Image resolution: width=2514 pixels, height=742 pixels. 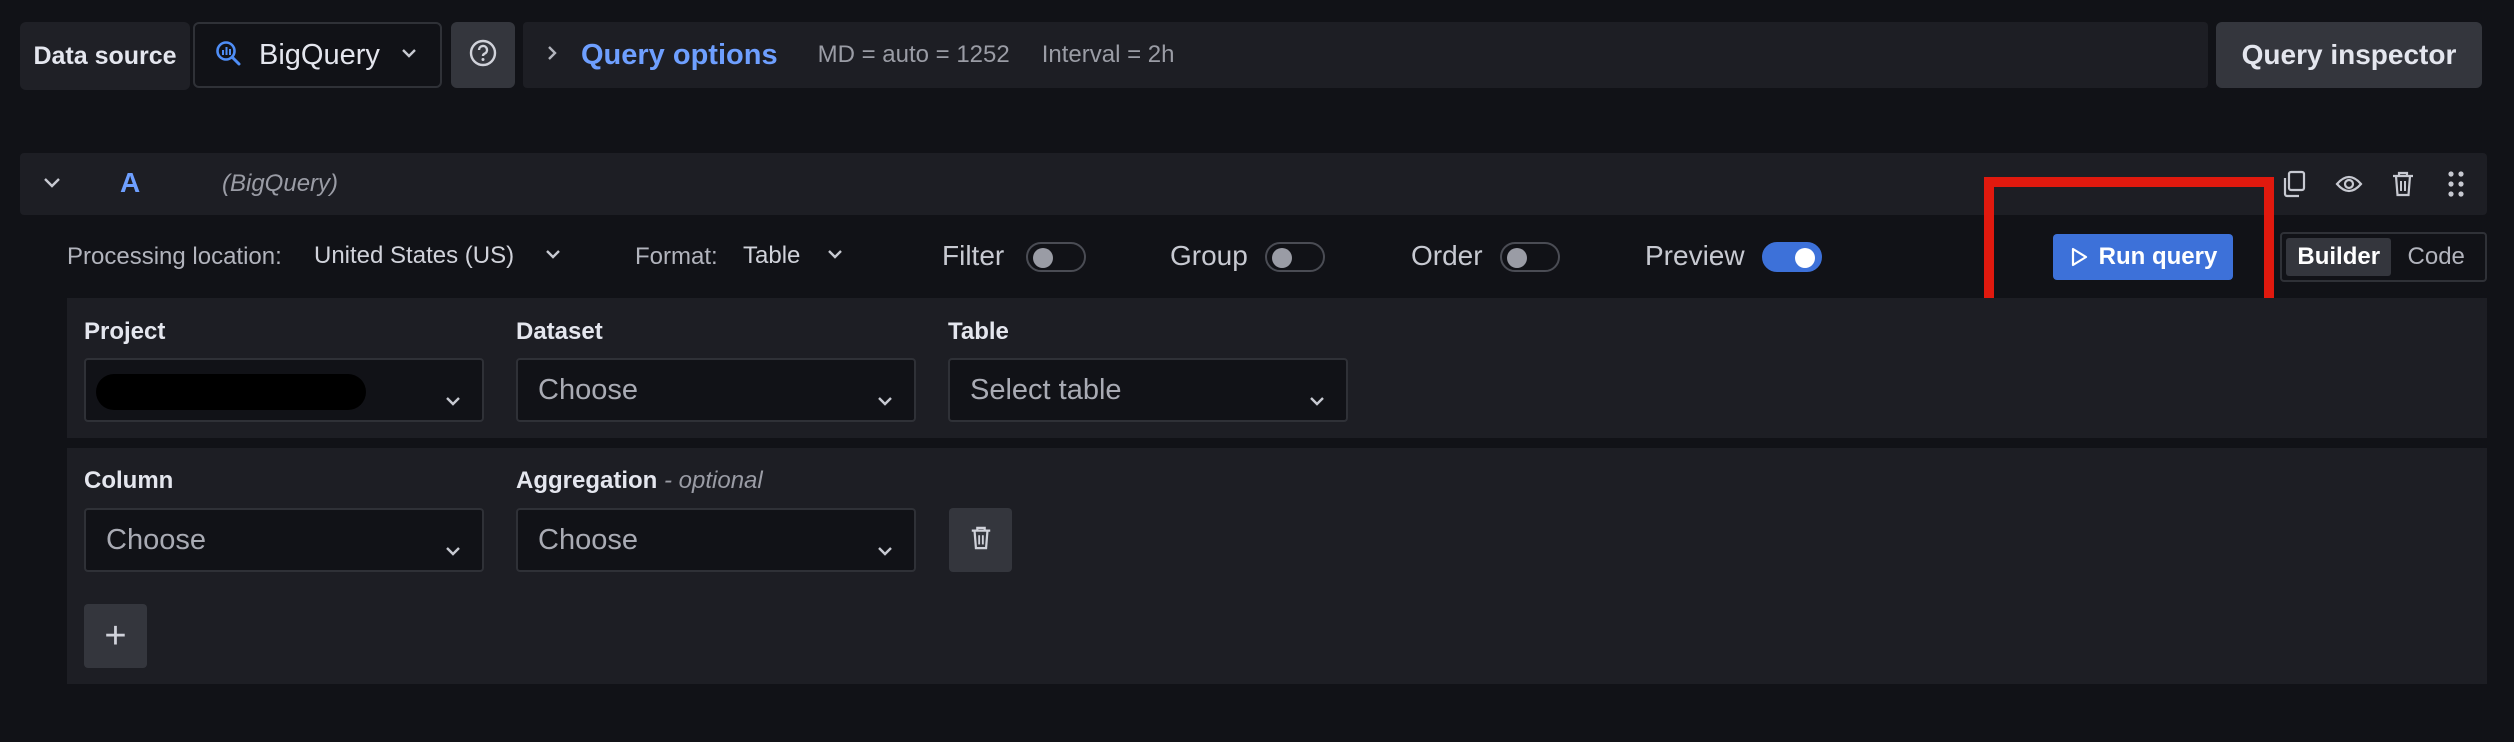 I want to click on redacted-project-value, so click(x=231, y=392).